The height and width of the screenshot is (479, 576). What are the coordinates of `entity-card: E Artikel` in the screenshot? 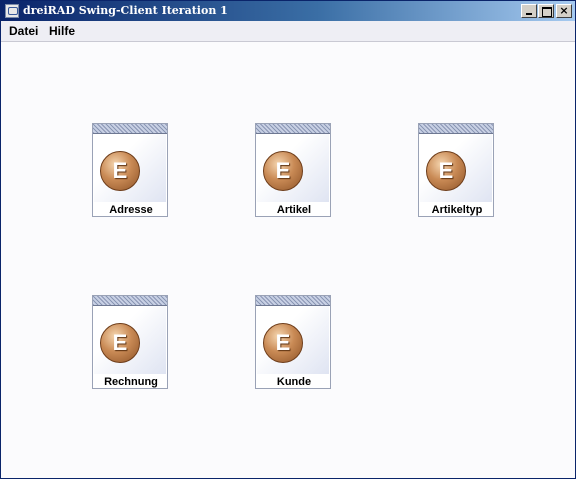 It's located at (293, 170).